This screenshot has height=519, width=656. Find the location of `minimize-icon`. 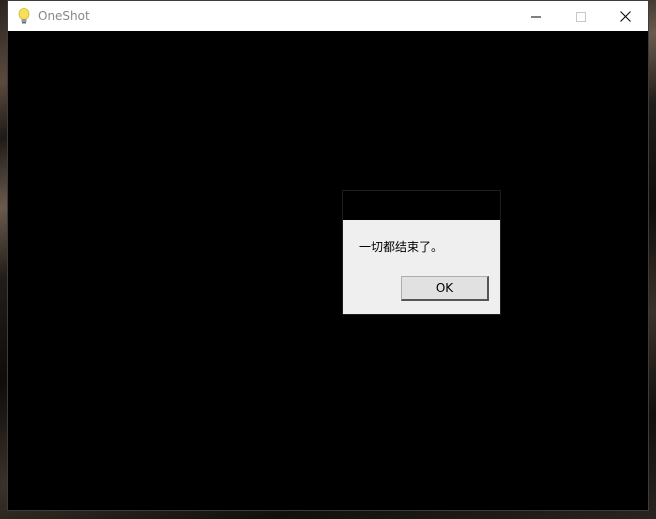

minimize-icon is located at coordinates (535, 16).